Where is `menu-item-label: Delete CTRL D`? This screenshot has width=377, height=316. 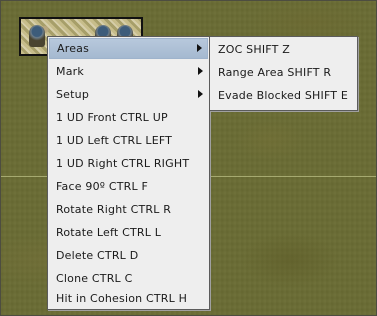
menu-item-label: Delete CTRL D is located at coordinates (97, 255).